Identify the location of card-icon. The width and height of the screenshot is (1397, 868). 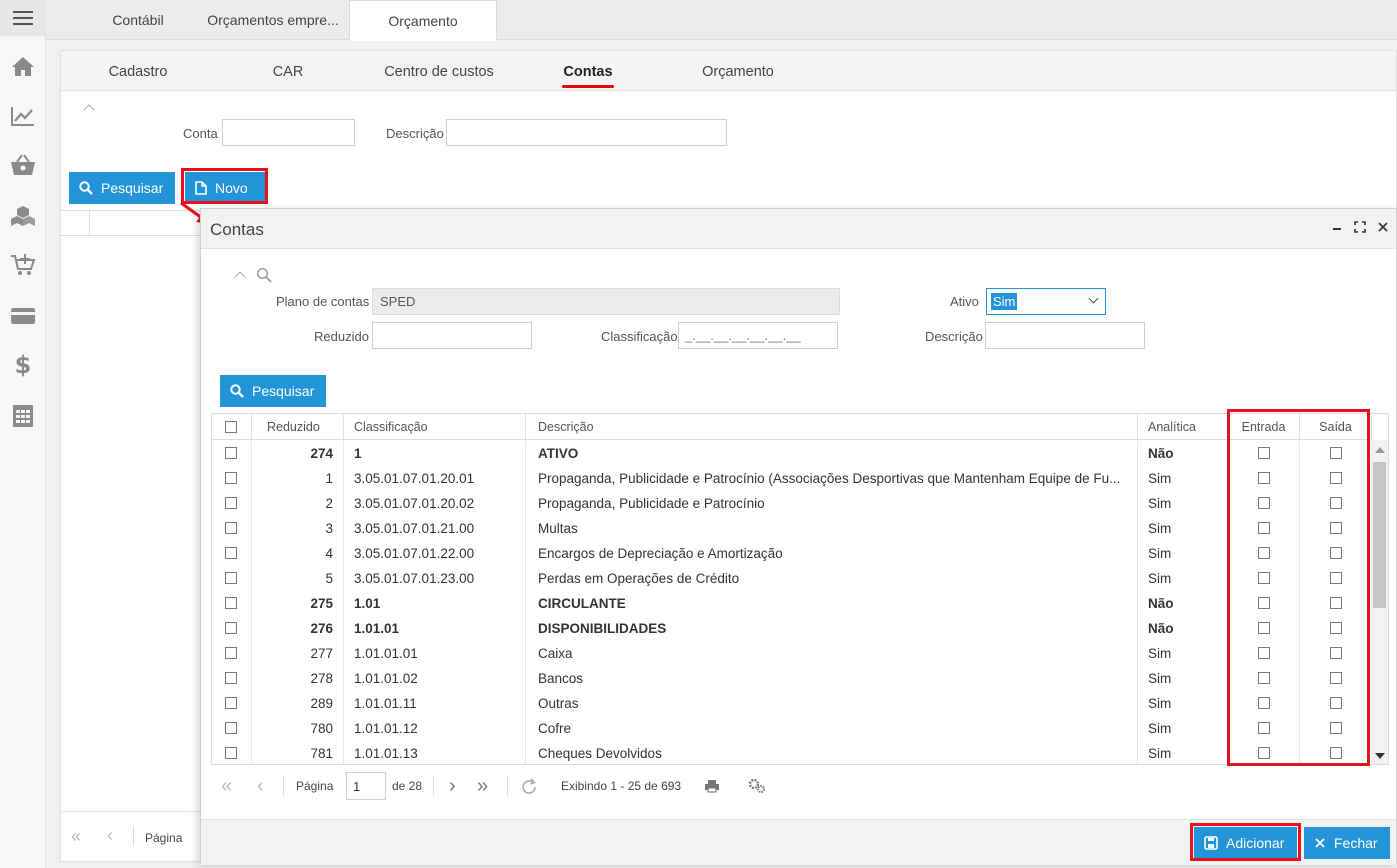
(23, 316).